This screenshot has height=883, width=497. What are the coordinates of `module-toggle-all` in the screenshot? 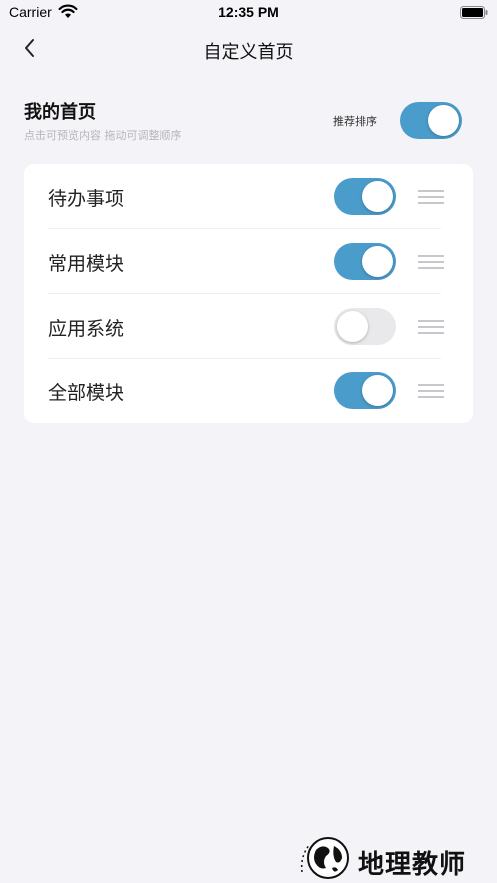 It's located at (365, 390).